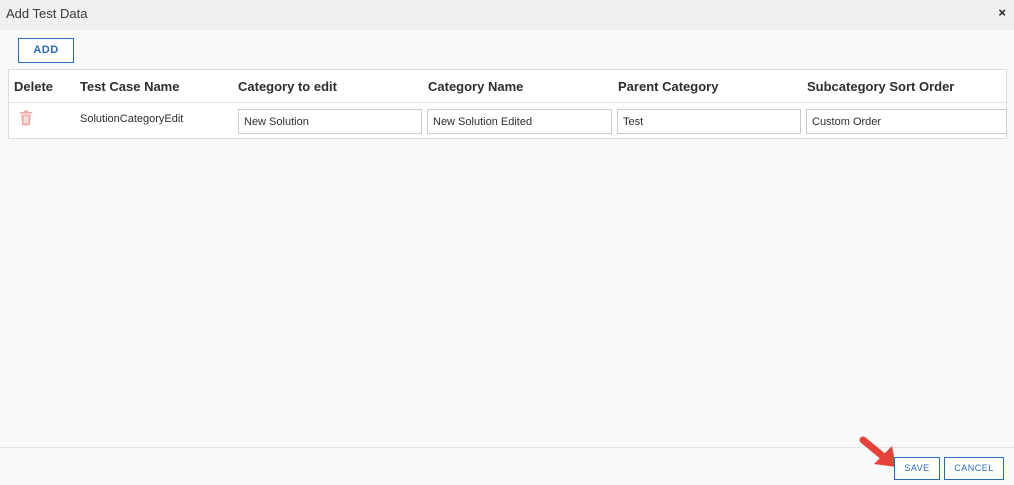 This screenshot has height=485, width=1014. Describe the element at coordinates (507, 15) in the screenshot. I see `dialog-titlebar: Add Test Data ×` at that location.